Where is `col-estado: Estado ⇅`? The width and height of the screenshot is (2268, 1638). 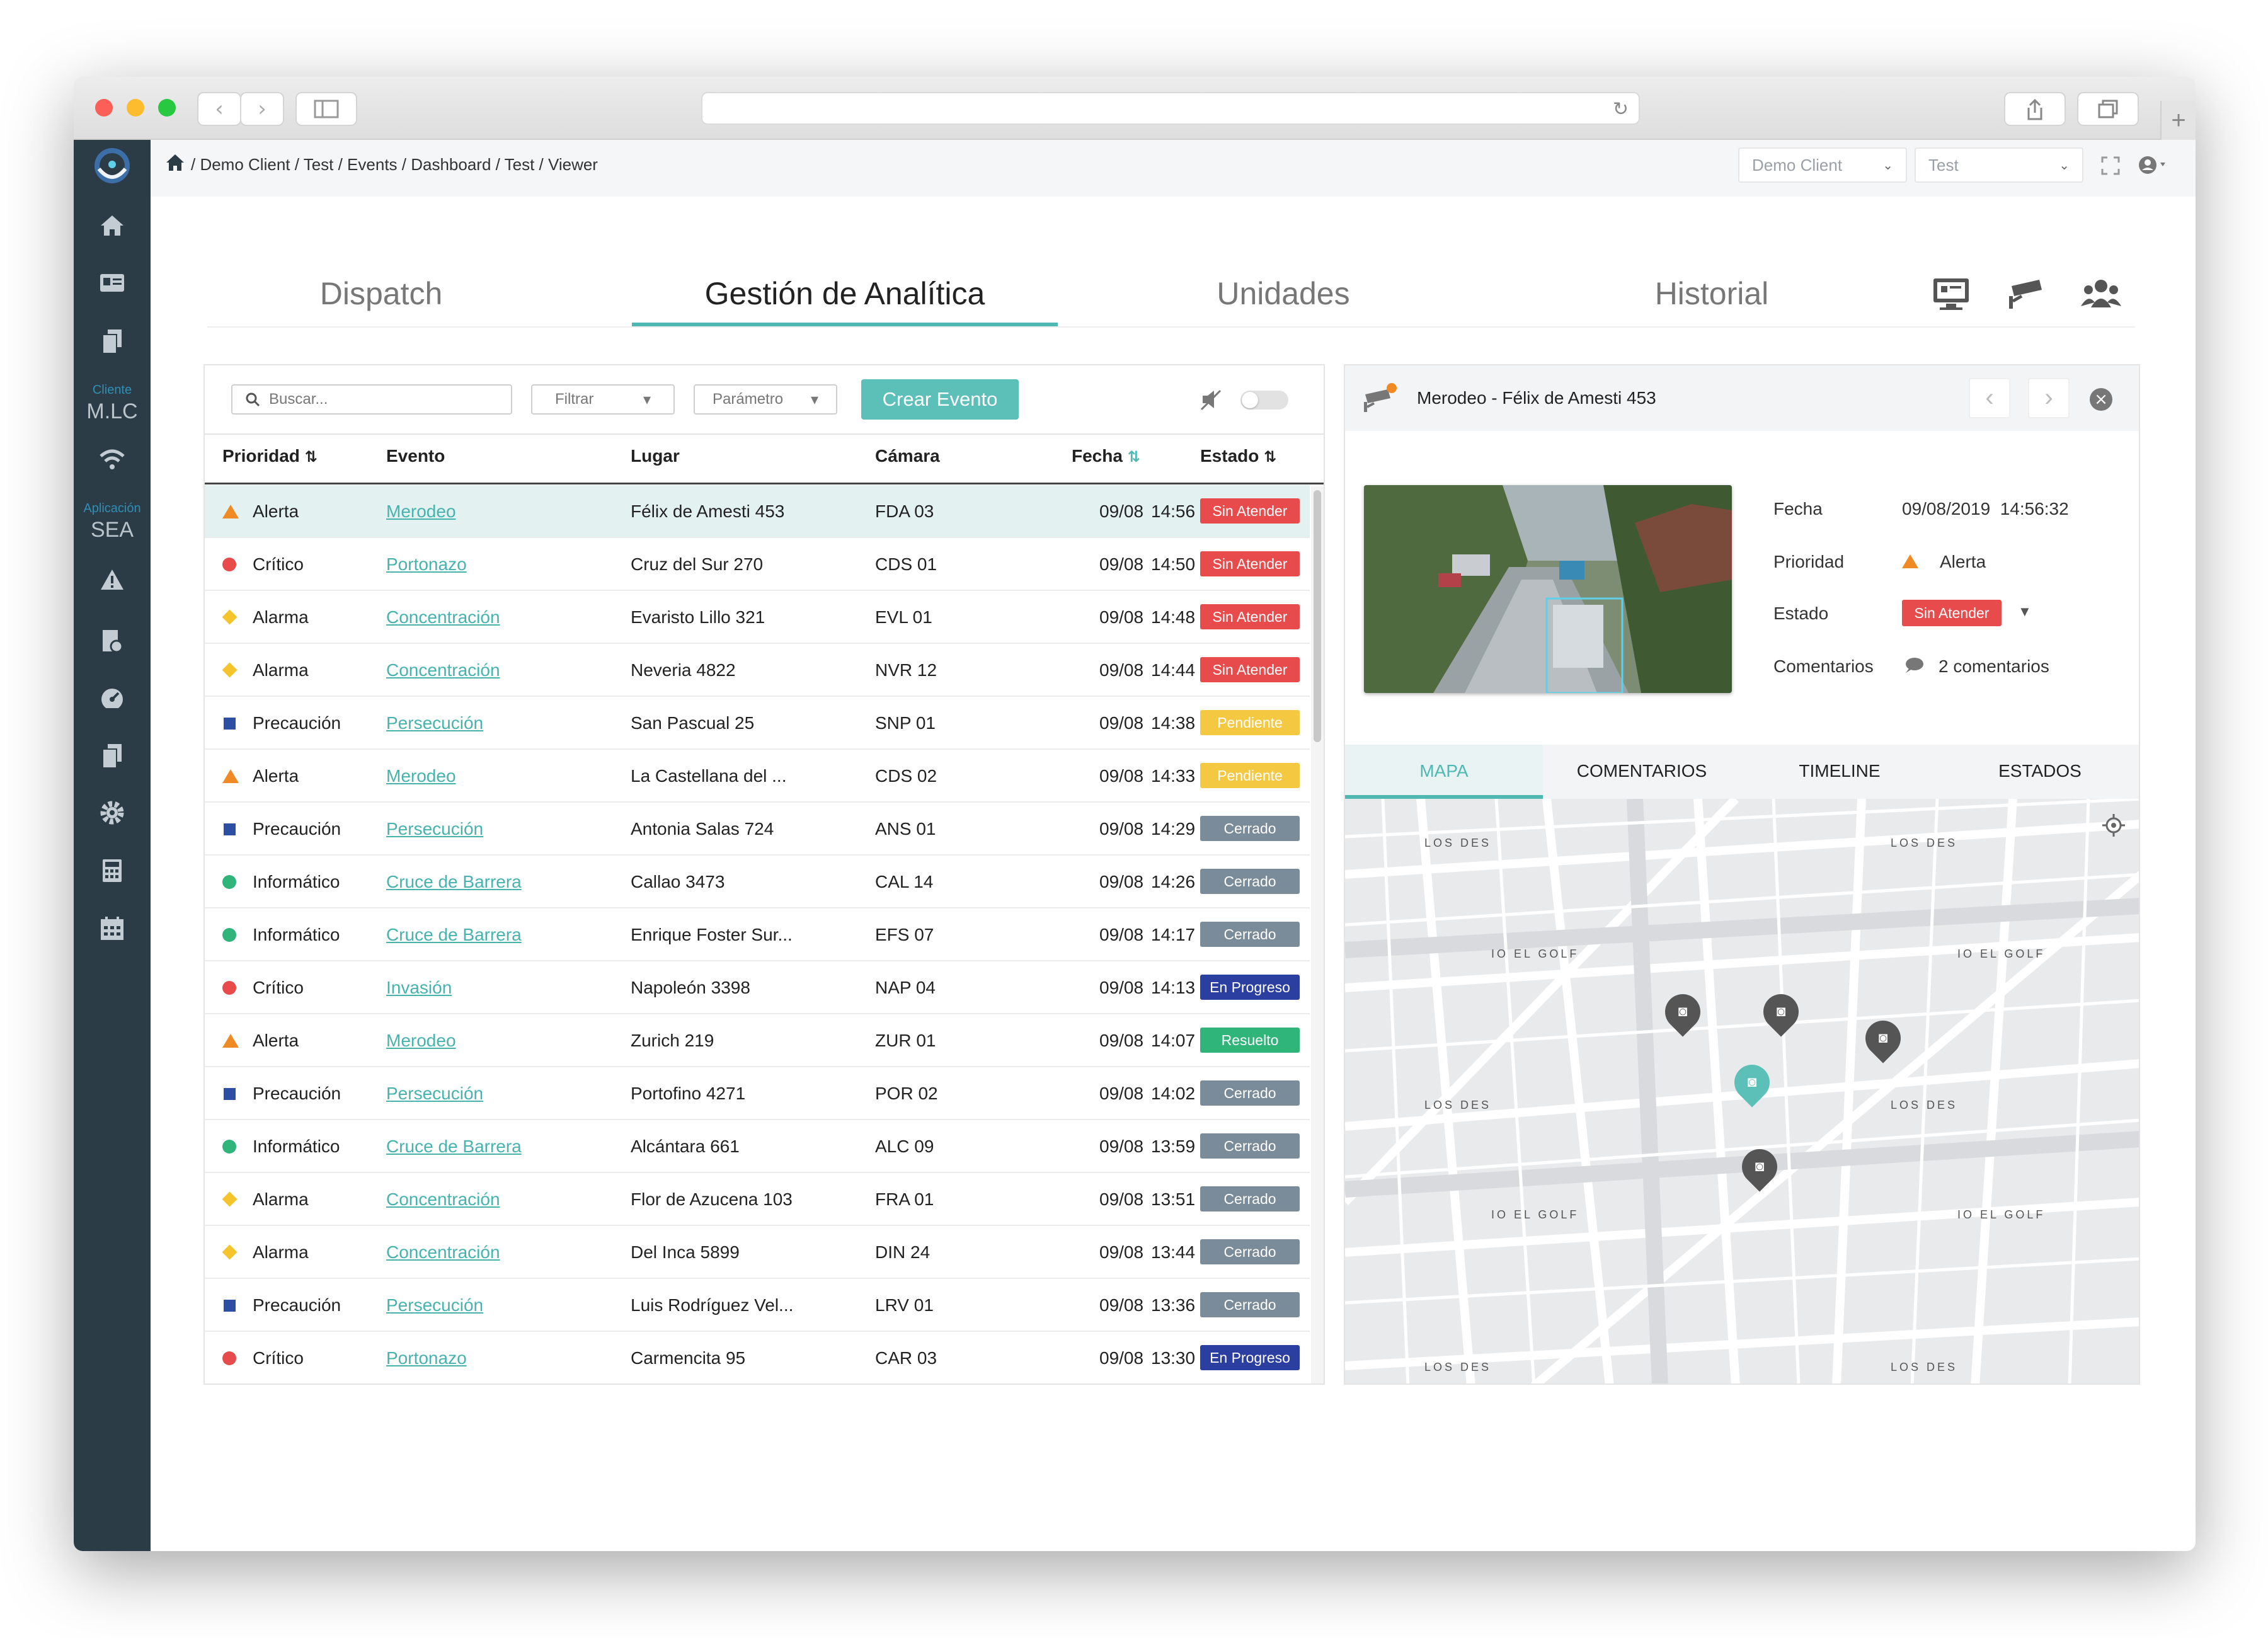 col-estado: Estado ⇅ is located at coordinates (1238, 456).